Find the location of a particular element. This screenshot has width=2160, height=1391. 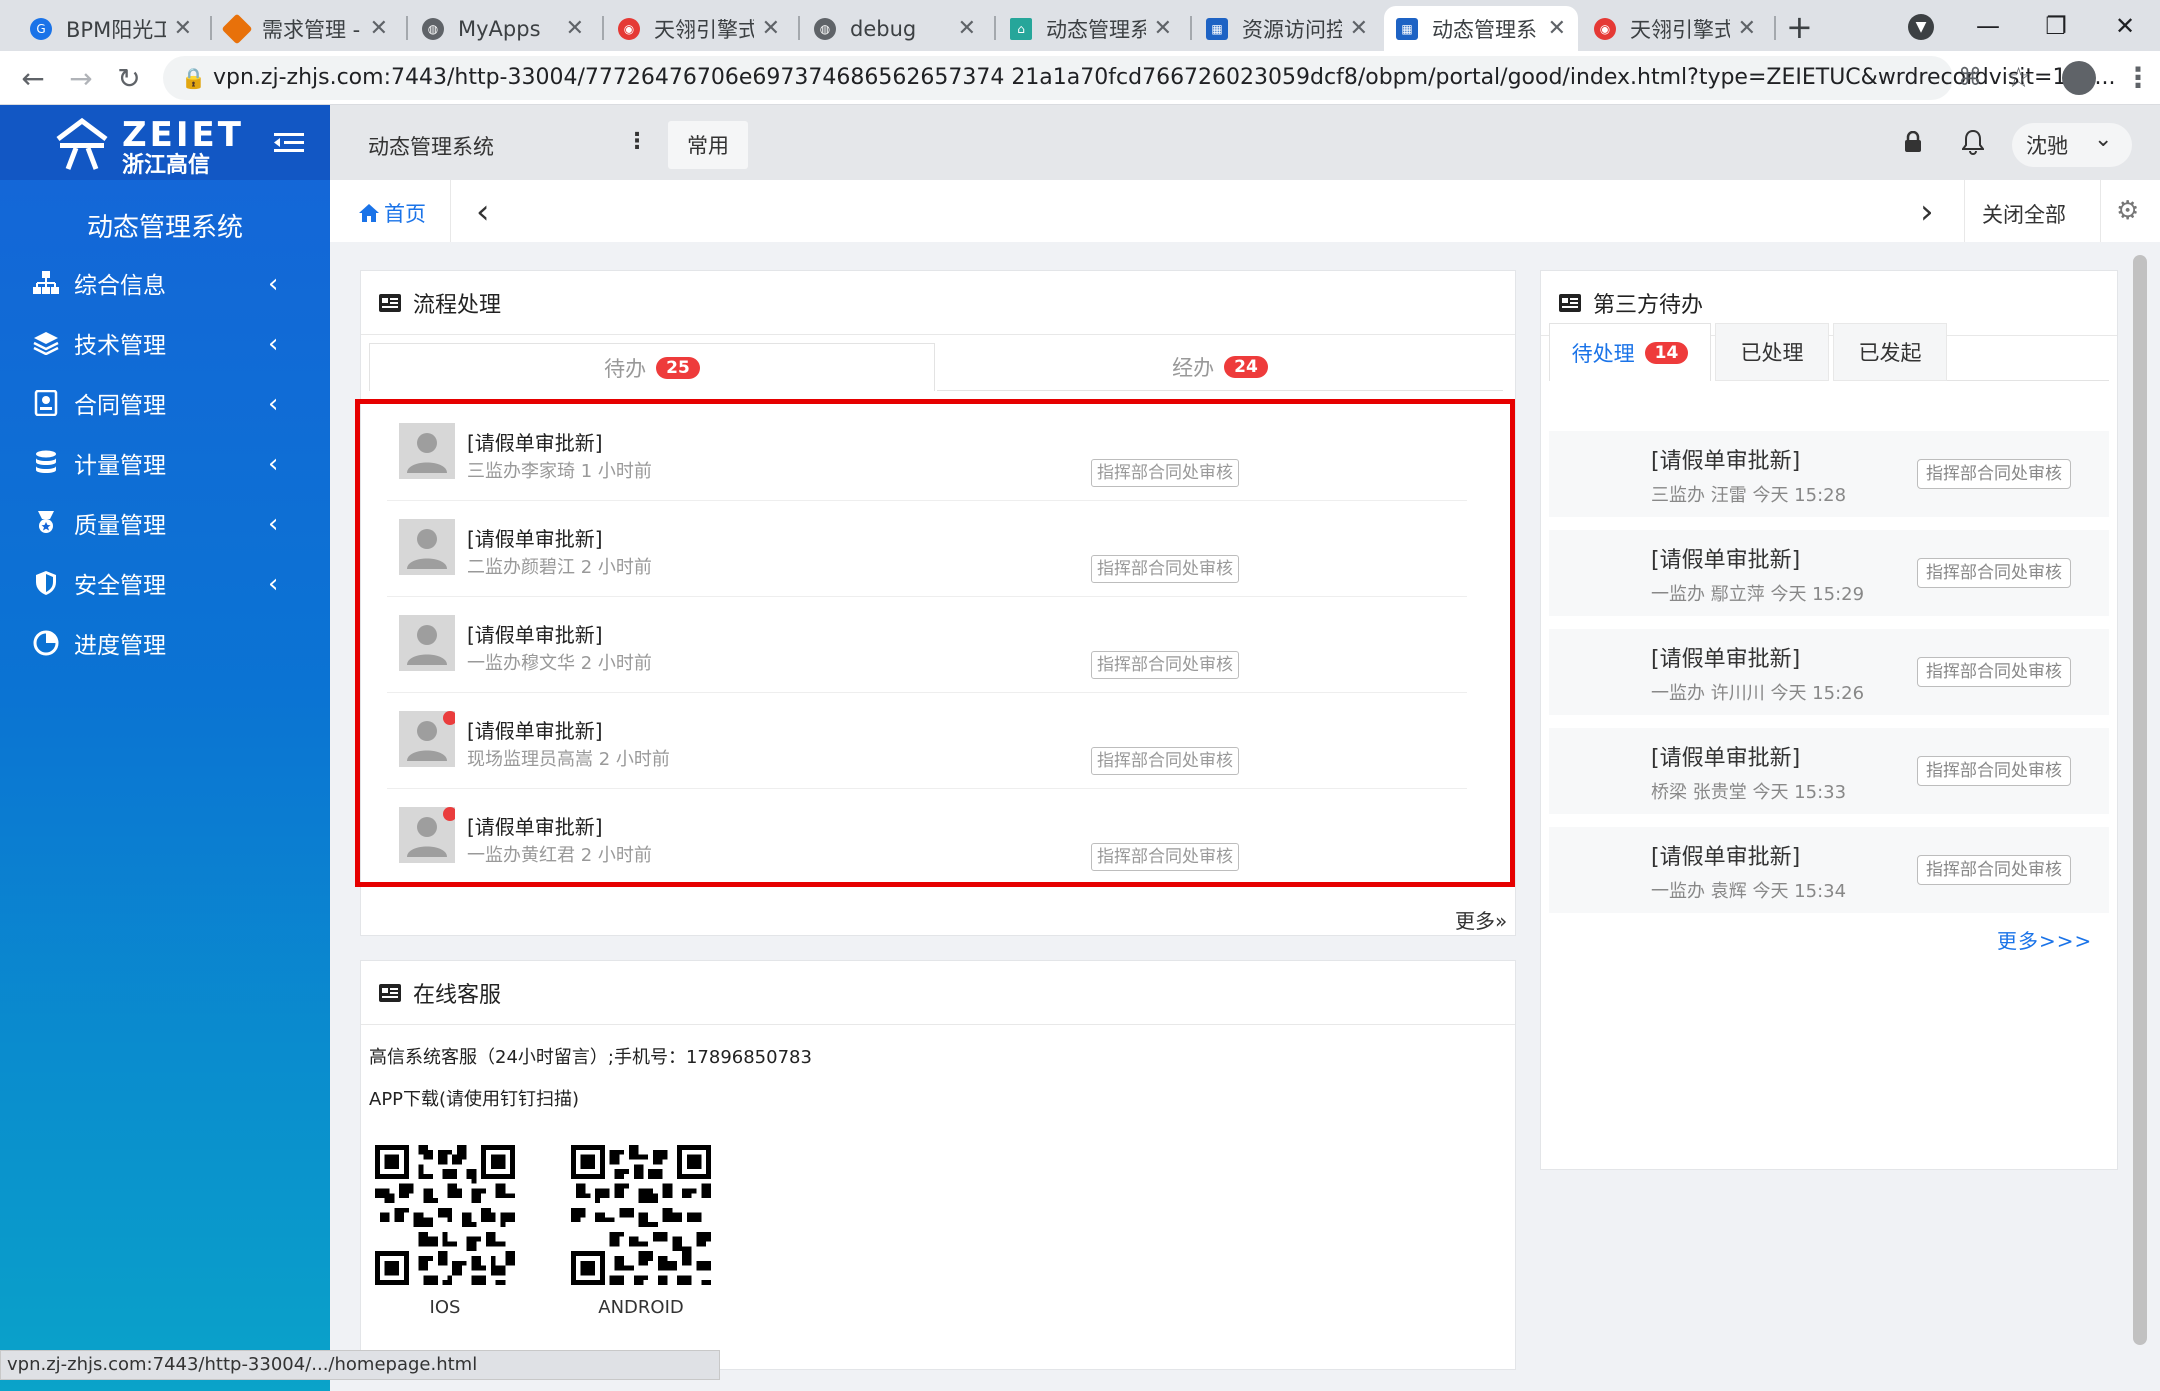

user-name: 沈驰 is located at coordinates (2047, 146).